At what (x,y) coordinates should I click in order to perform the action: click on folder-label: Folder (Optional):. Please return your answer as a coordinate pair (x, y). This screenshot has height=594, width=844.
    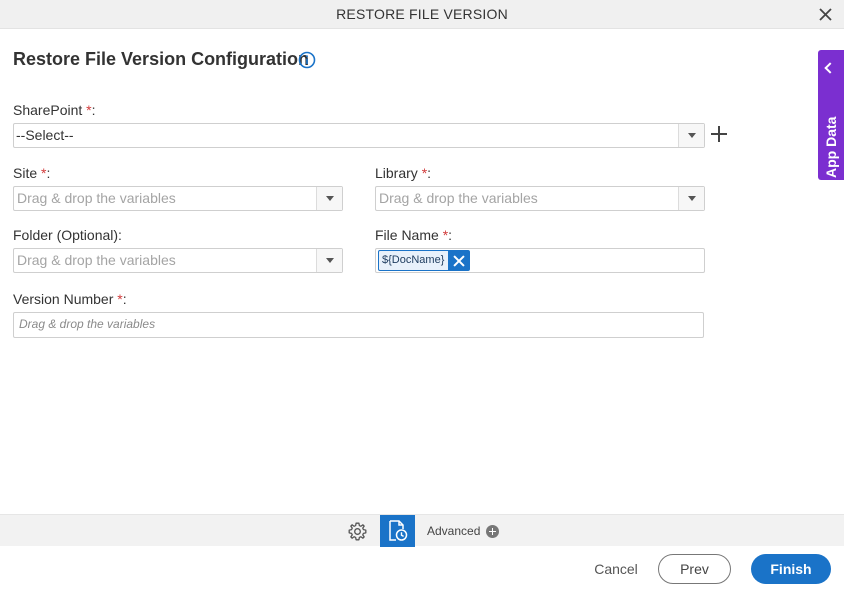
    Looking at the image, I should click on (67, 235).